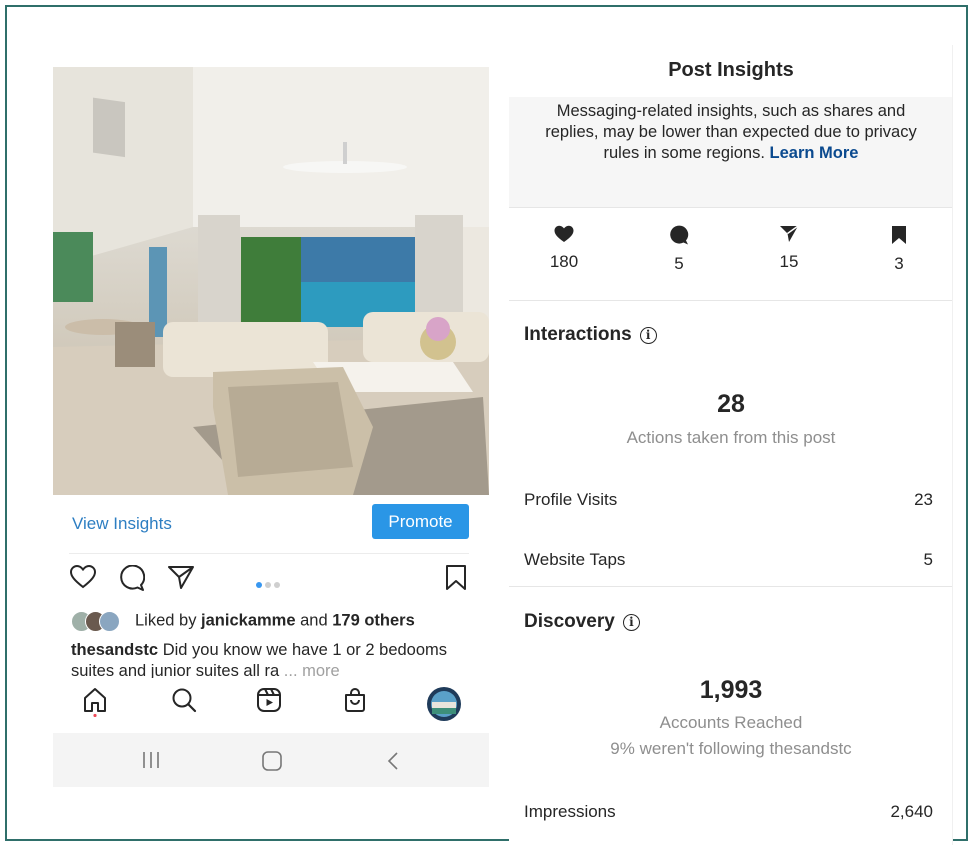 This screenshot has width=977, height=845. I want to click on bottom-tab-bar, so click(271, 705).